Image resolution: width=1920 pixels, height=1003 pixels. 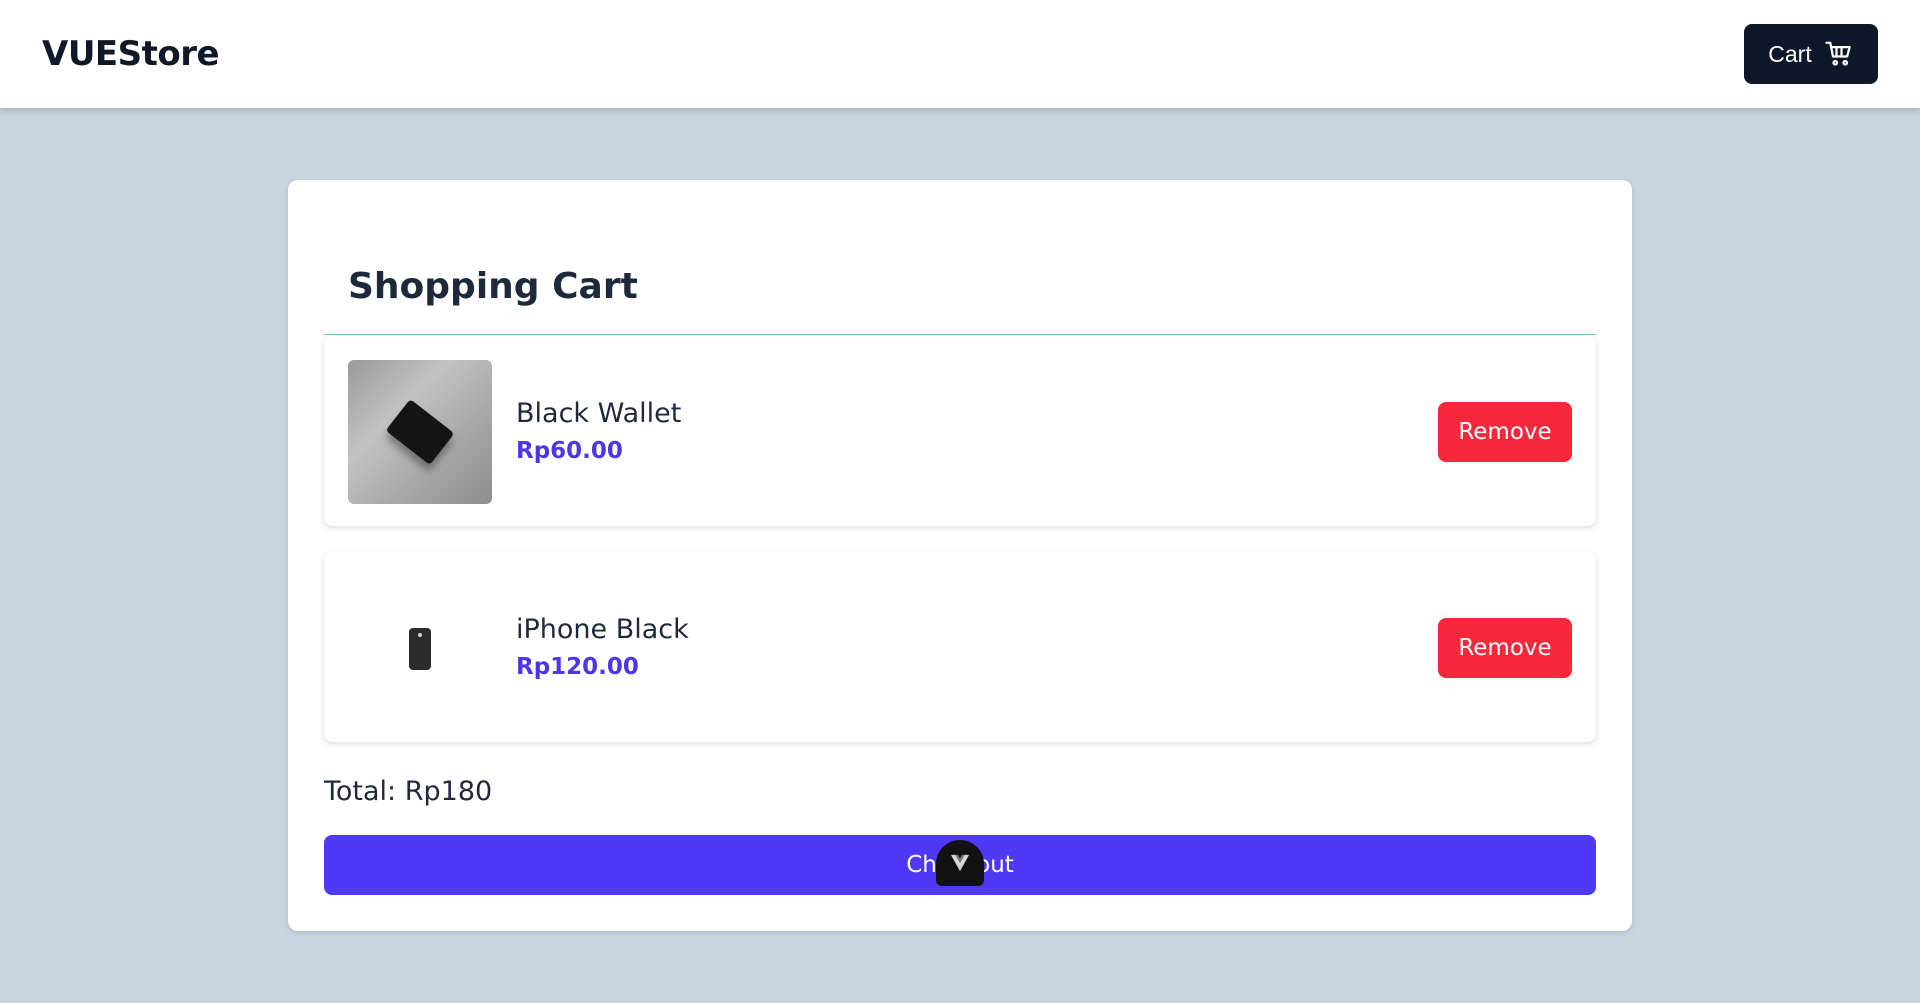 What do you see at coordinates (1838, 53) in the screenshot?
I see `shopping-cart-icon` at bounding box center [1838, 53].